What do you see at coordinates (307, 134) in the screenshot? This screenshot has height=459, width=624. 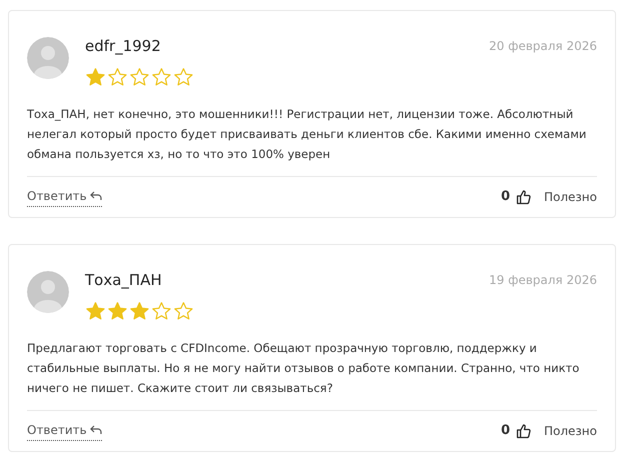 I see `review-text: Тоха_ПАН, нет конечно, это мошенники!!! Регистрации нет, лицензии тоже. Абсолютный нелегал который просто будет присваивать деньги клиентов сбе. Какими именно схемами обмана пользуется хз, но то что это 100% уверен` at bounding box center [307, 134].